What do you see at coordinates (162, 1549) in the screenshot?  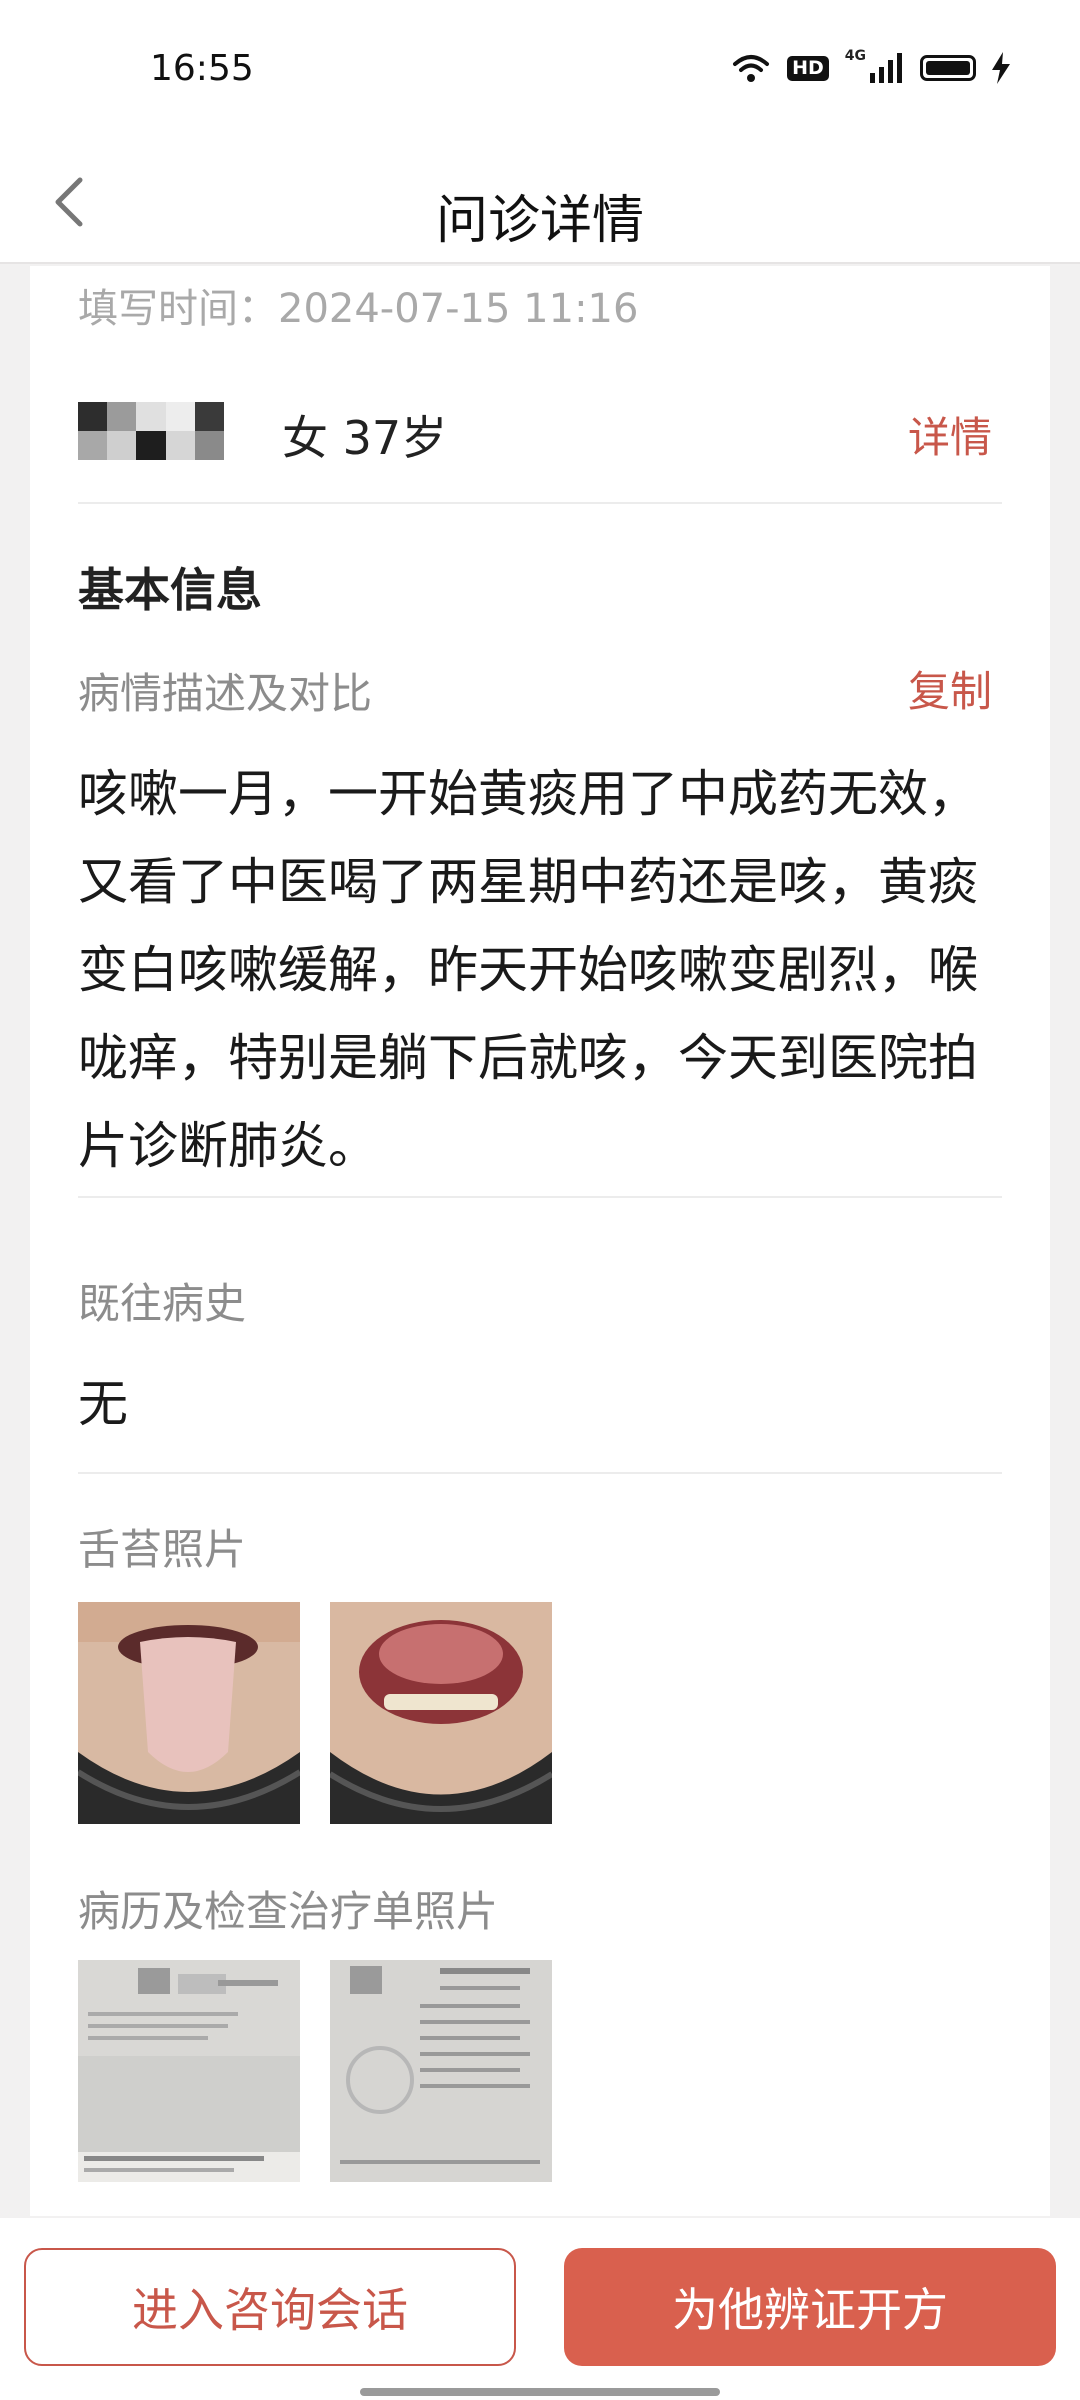 I see `tongue-photos-label: 舌苔照片` at bounding box center [162, 1549].